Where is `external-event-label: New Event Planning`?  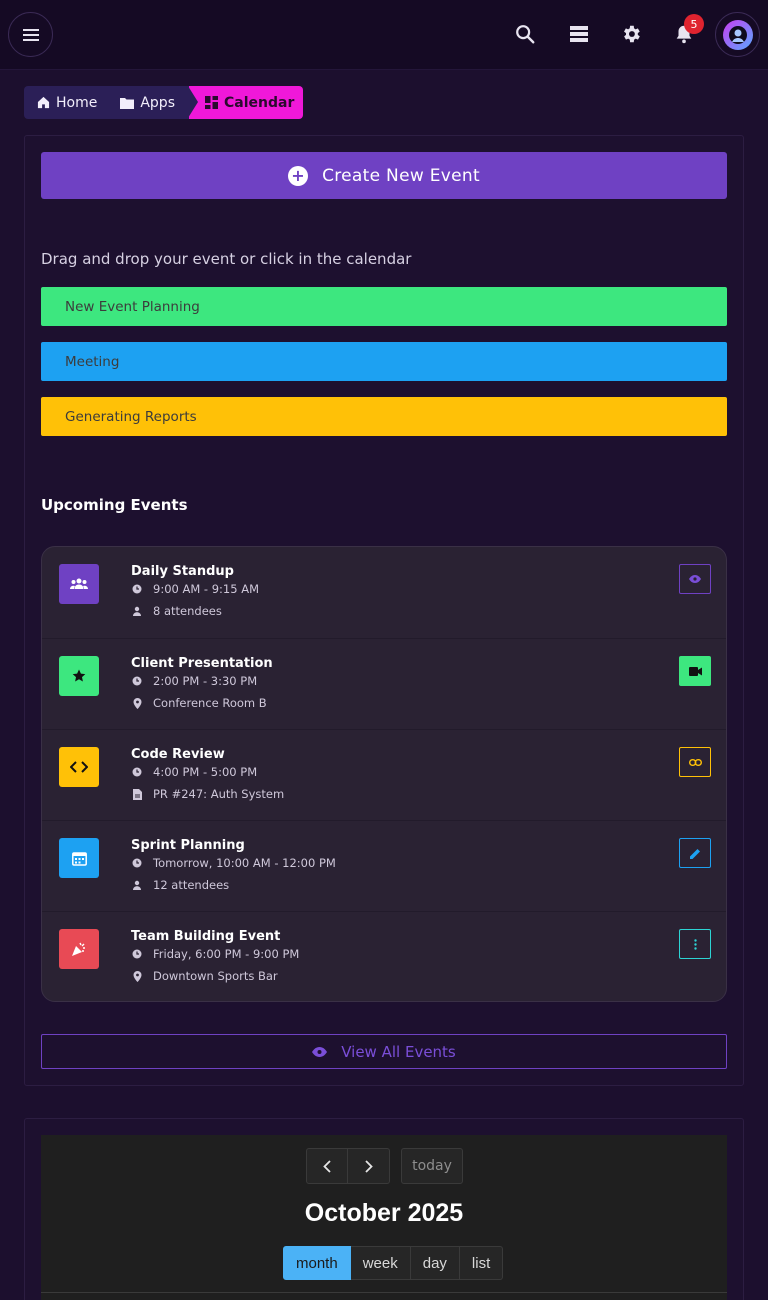 external-event-label: New Event Planning is located at coordinates (132, 306).